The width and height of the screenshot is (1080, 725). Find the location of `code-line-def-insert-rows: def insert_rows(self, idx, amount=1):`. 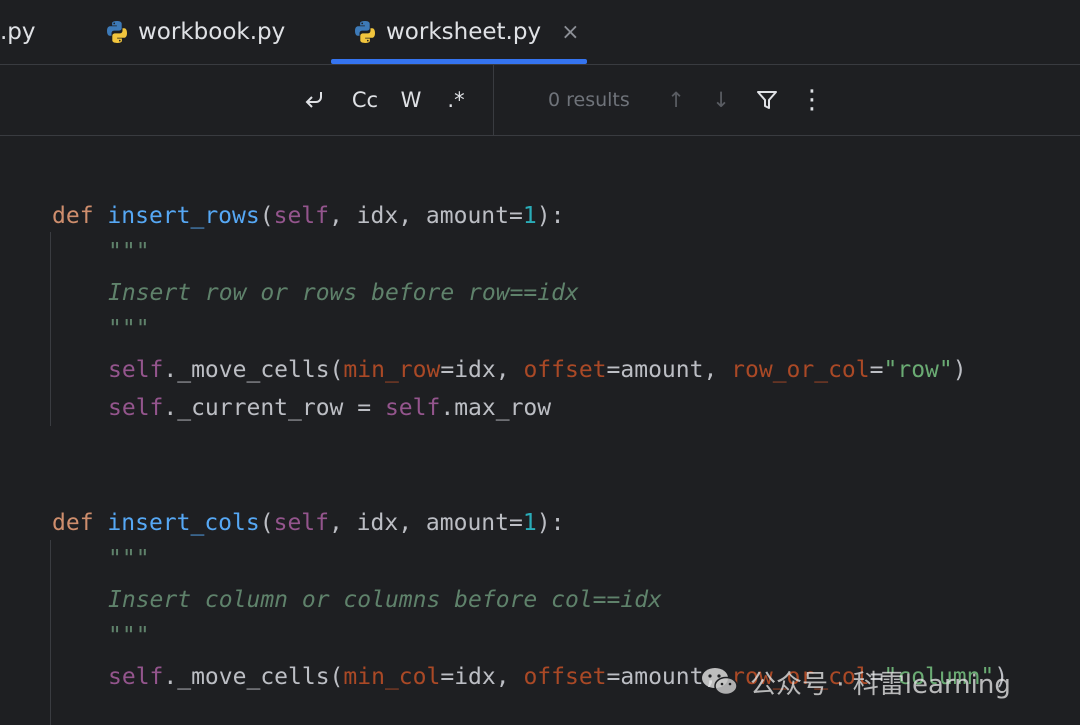

code-line-def-insert-rows: def insert_rows(self, idx, amount=1): is located at coordinates (308, 216).